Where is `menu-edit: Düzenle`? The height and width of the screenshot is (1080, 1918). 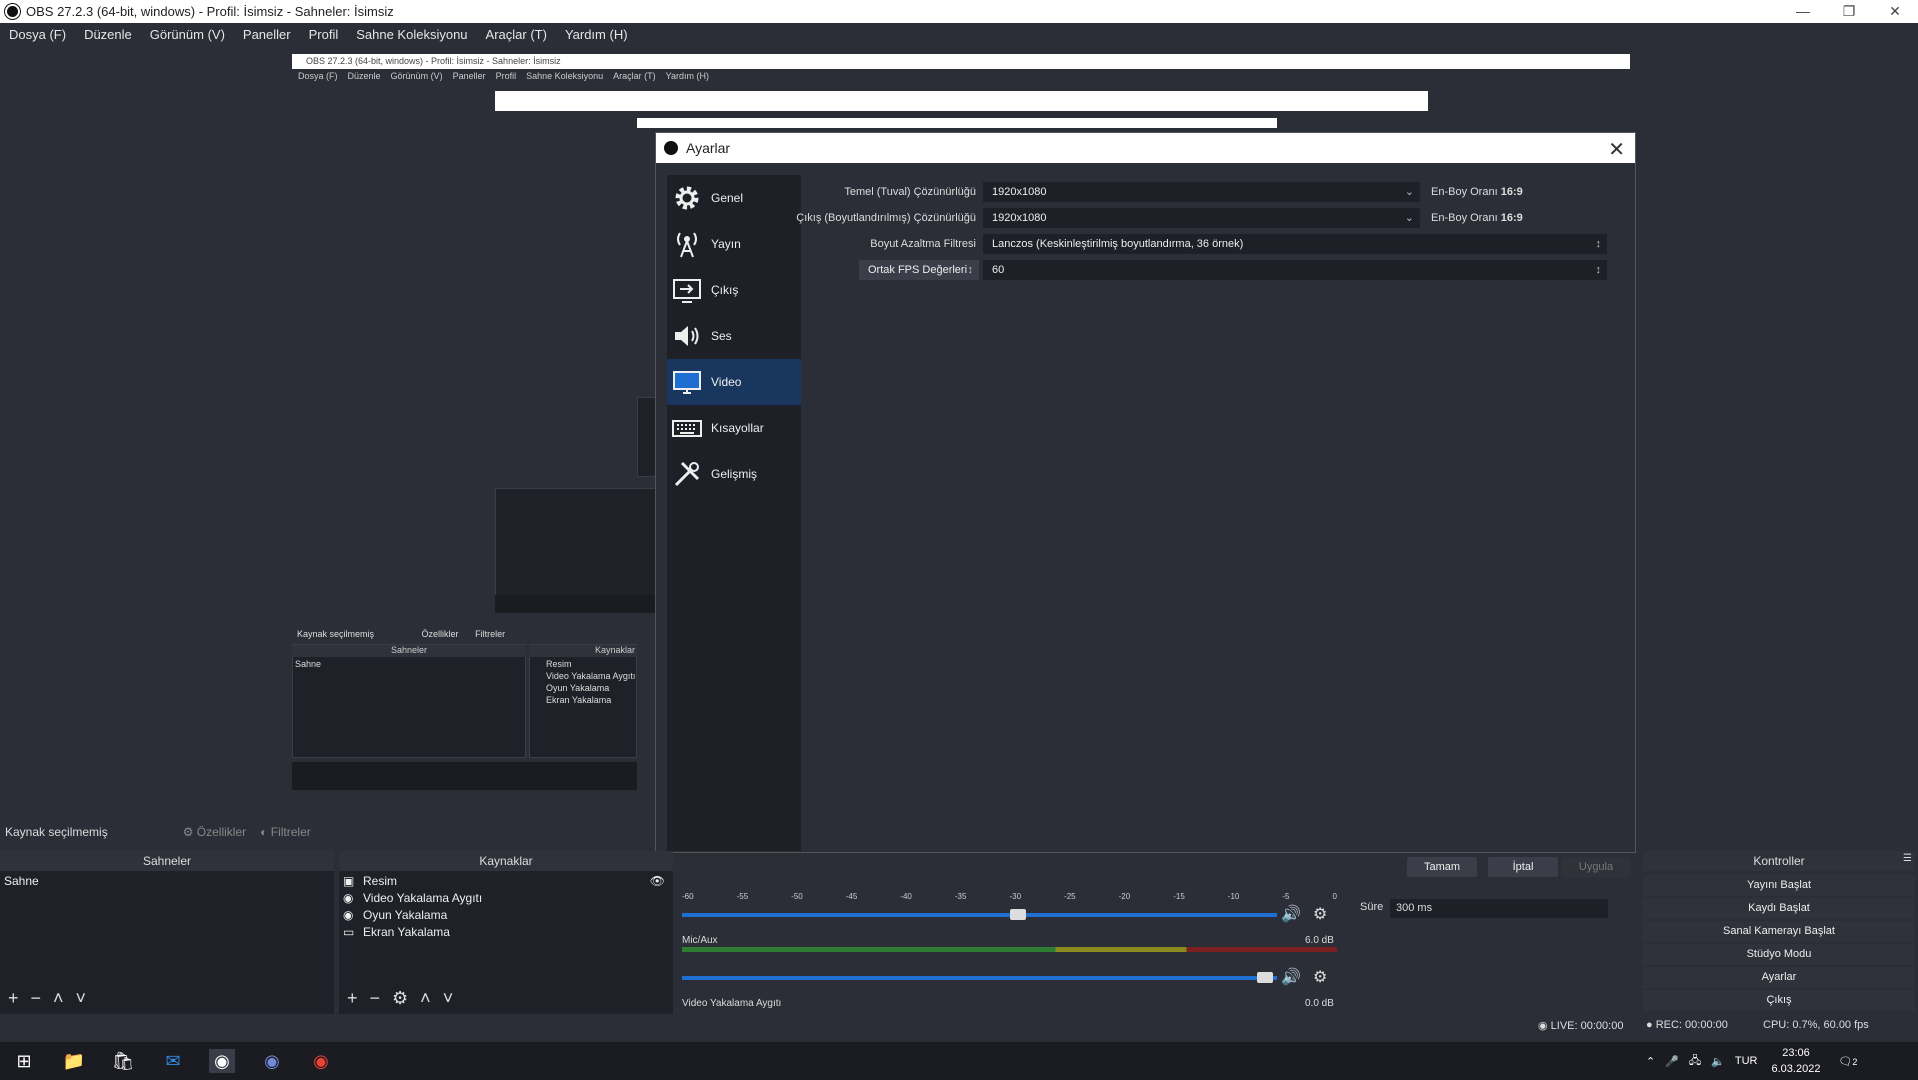 menu-edit: Düzenle is located at coordinates (108, 34).